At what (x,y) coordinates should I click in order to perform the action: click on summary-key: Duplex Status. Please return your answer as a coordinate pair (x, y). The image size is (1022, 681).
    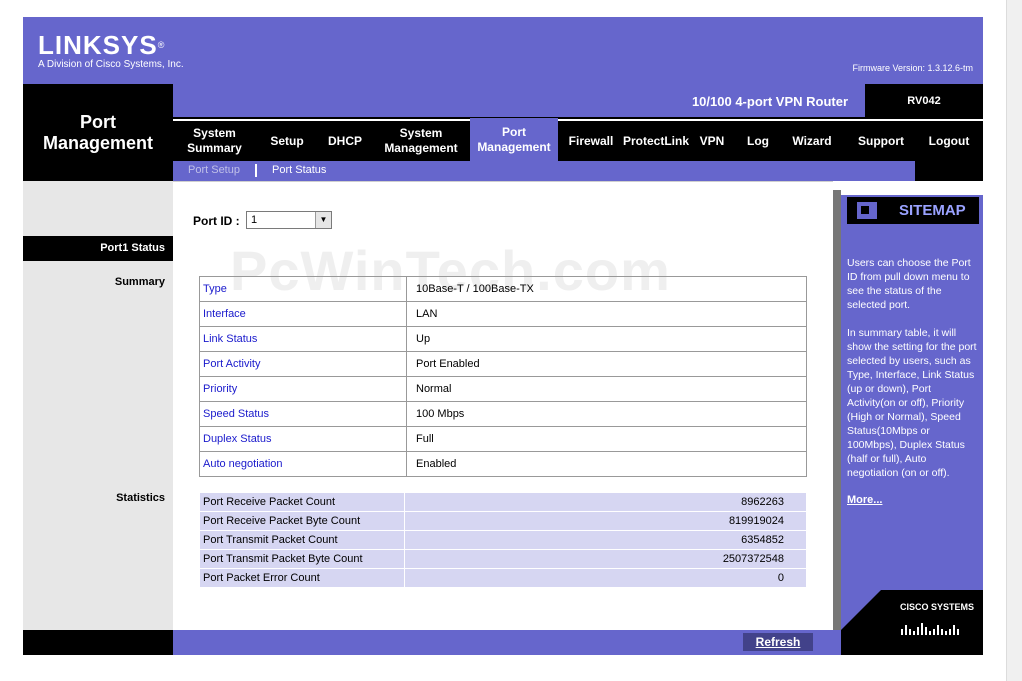
    Looking at the image, I should click on (303, 439).